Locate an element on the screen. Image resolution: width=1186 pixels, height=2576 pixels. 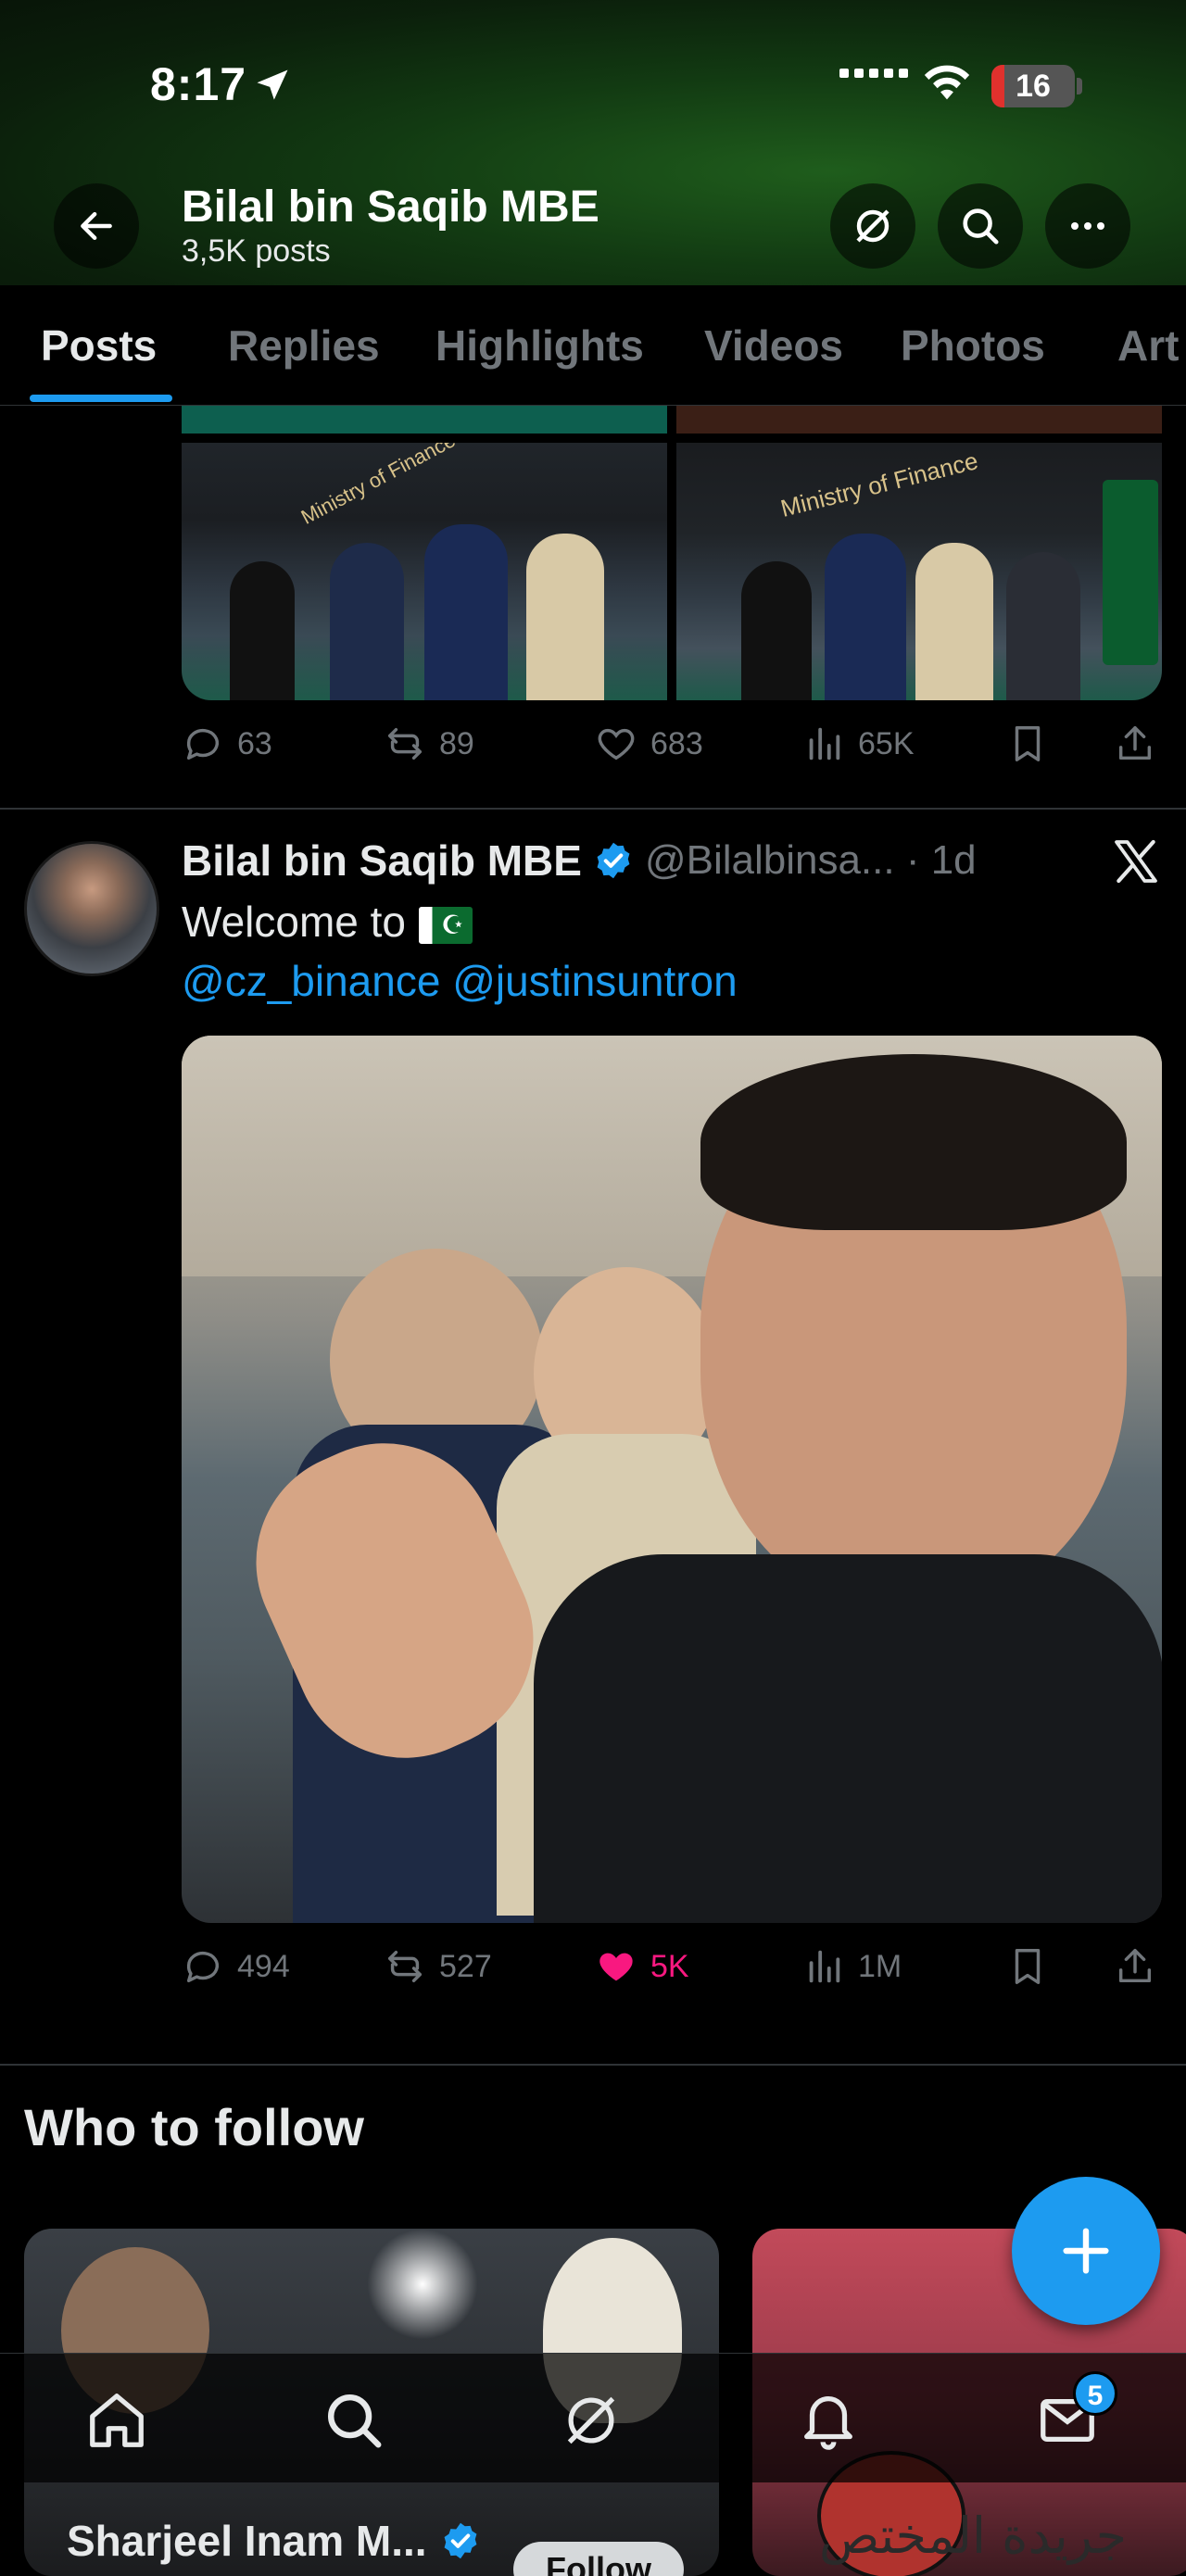
search-button is located at coordinates (980, 226).